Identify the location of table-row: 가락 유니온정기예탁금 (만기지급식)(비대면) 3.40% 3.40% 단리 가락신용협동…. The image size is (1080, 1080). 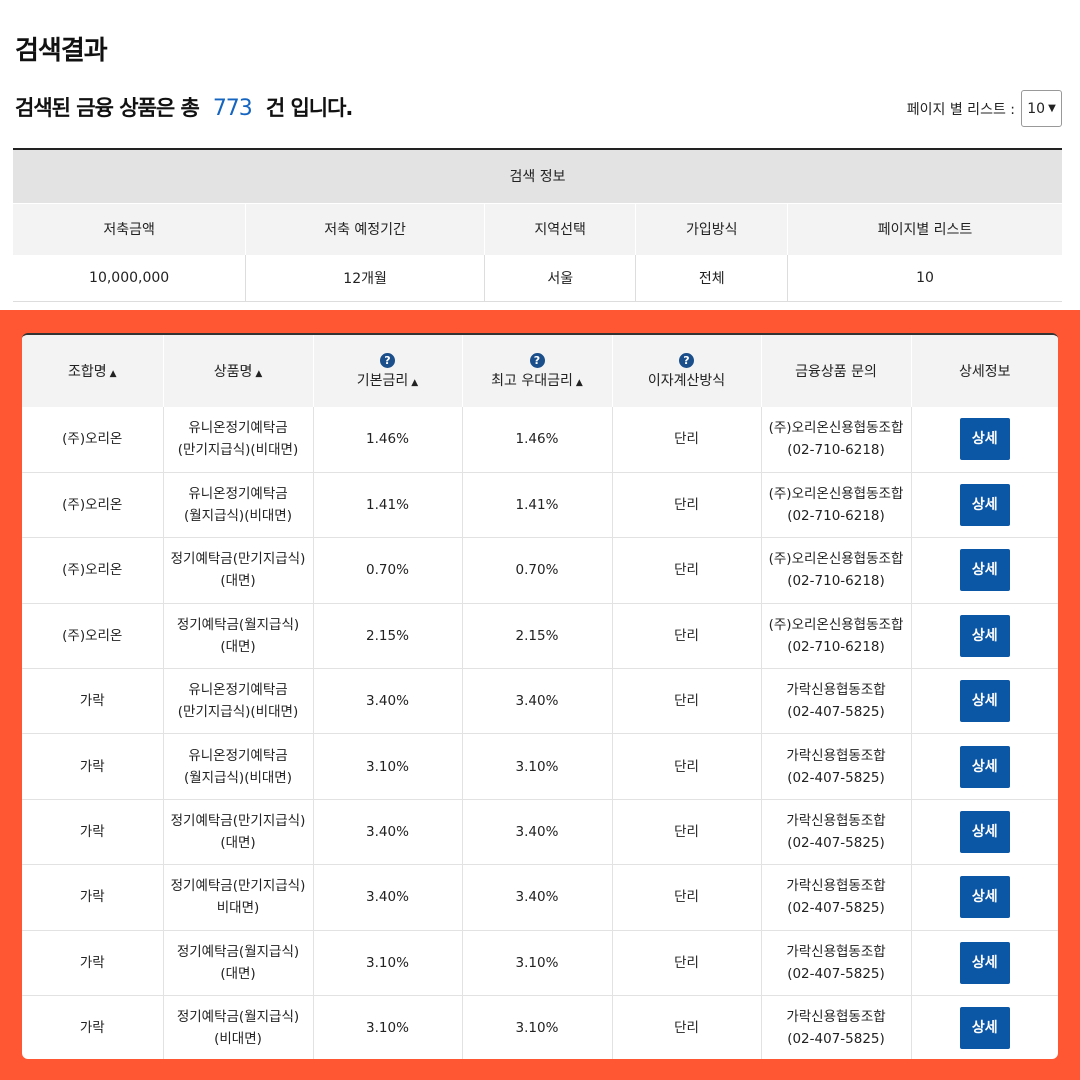
(540, 701).